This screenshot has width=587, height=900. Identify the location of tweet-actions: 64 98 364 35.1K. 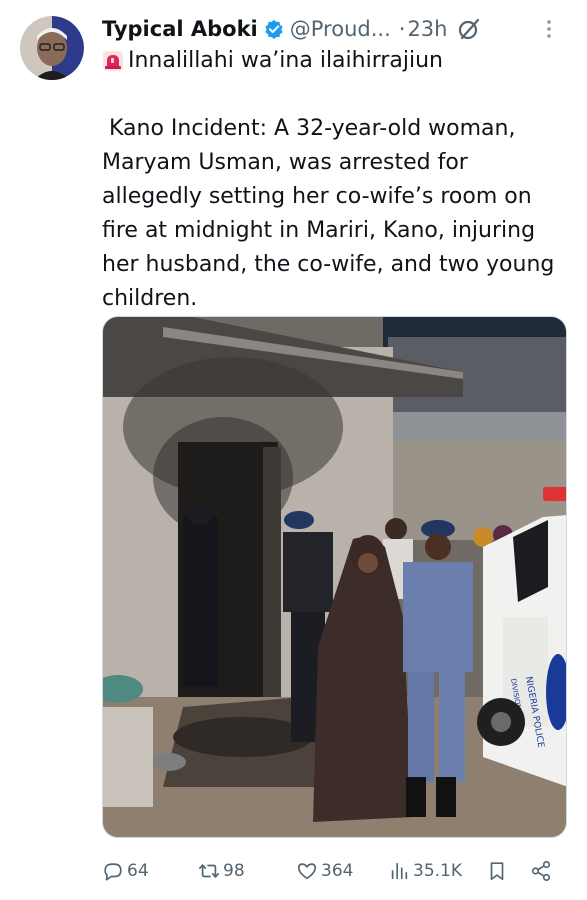
(332, 871).